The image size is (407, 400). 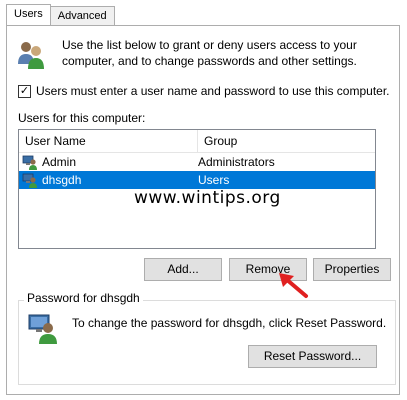 I want to click on user-name: dhsgdh, so click(x=62, y=180).